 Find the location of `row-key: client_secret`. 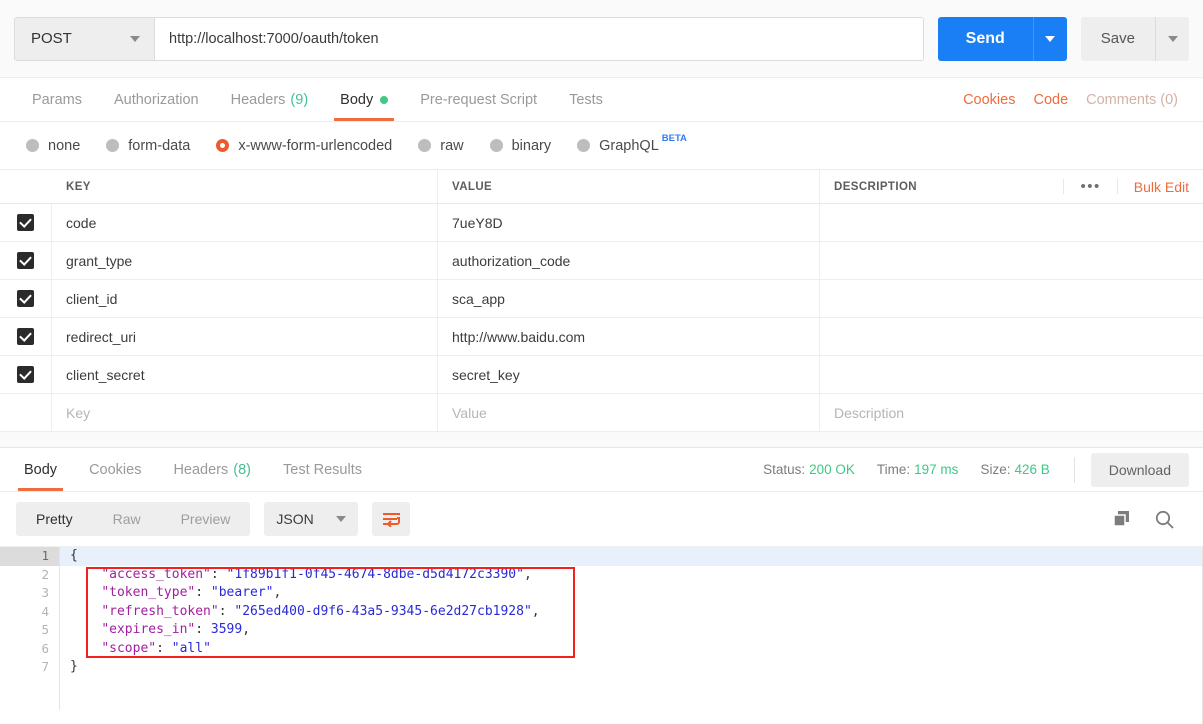

row-key: client_secret is located at coordinates (245, 374).